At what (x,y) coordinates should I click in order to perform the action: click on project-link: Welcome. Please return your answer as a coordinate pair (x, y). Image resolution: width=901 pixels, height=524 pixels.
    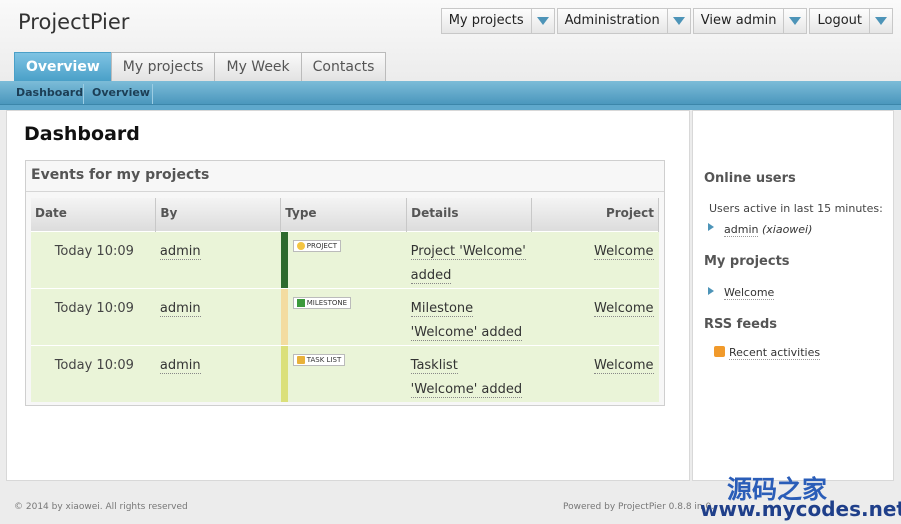
    Looking at the image, I should click on (749, 293).